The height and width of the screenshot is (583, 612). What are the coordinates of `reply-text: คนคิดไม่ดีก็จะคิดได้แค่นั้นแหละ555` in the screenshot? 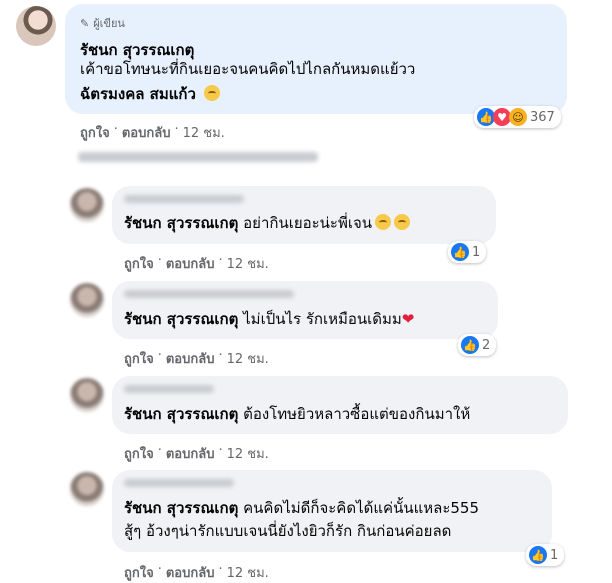 It's located at (361, 508).